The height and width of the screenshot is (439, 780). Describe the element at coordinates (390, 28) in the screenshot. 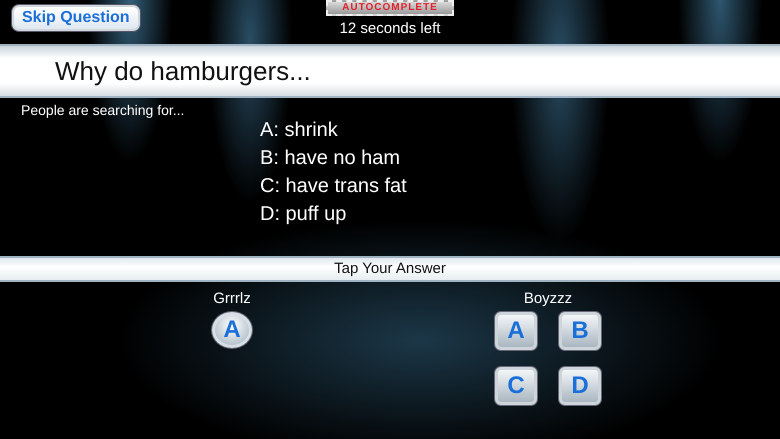

I see `countdown-timer: 12 seconds left` at that location.